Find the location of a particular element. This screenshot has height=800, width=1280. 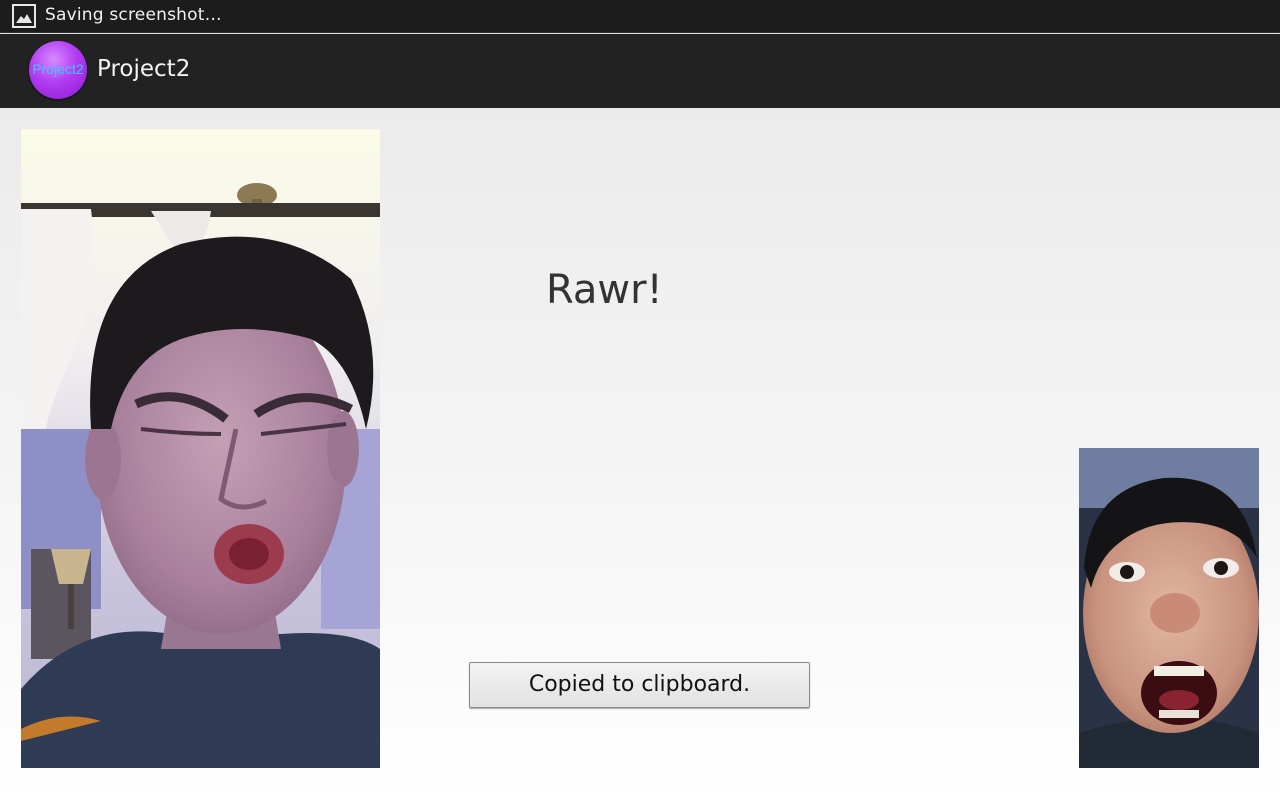

app-icon-label: Project2 is located at coordinates (58, 69).